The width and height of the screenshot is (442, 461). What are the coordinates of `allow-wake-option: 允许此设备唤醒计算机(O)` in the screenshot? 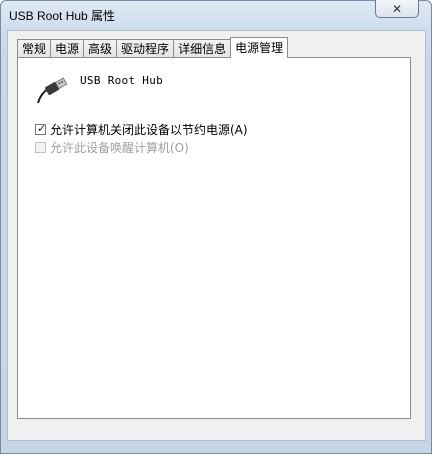 It's located at (112, 147).